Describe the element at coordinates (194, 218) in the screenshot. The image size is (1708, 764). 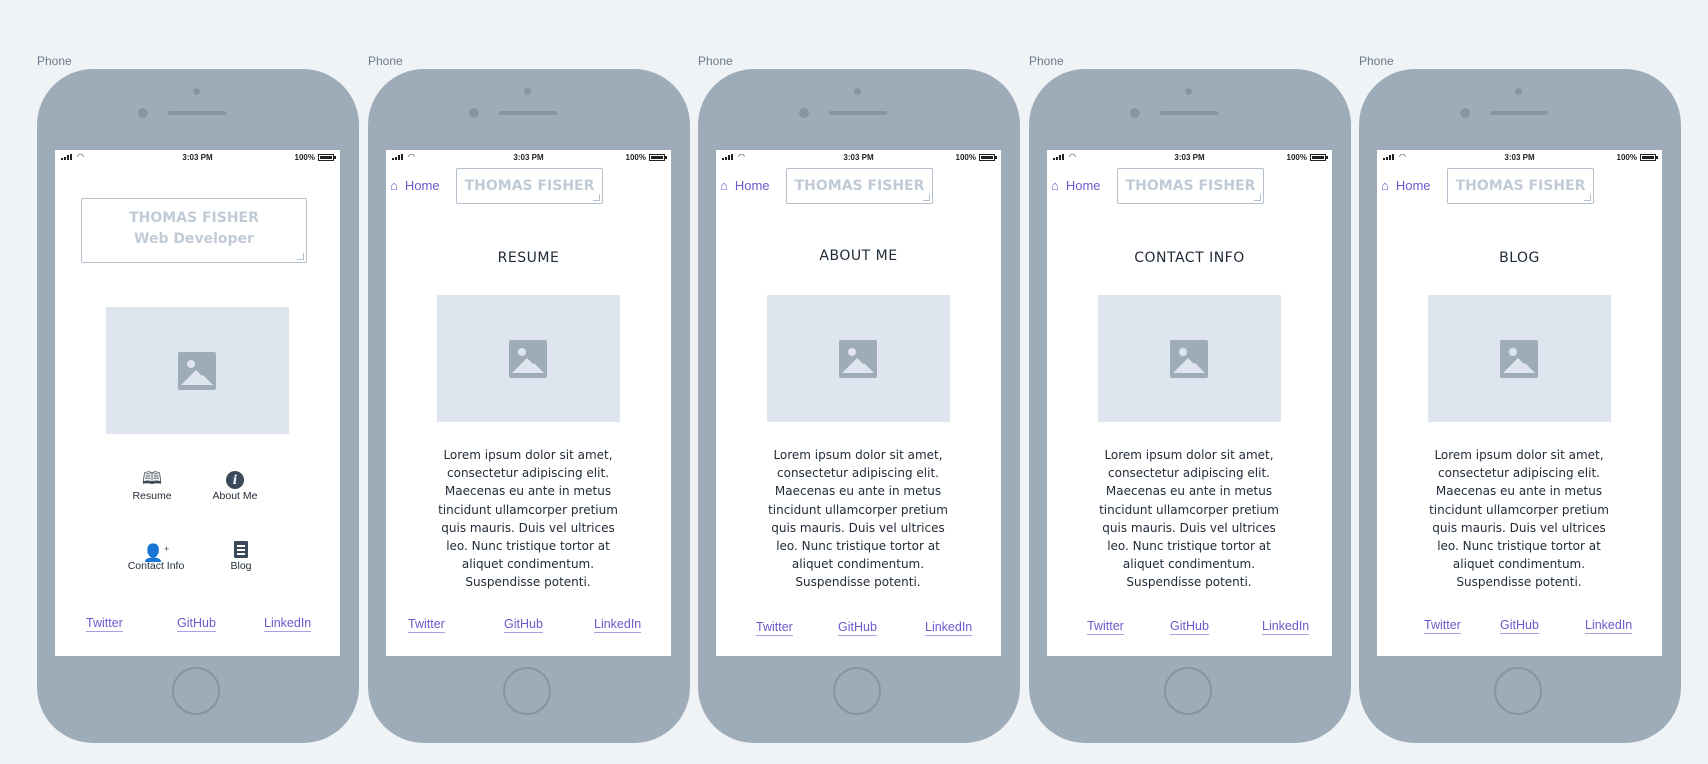
I see `name-text: THOMAS FISHER` at that location.